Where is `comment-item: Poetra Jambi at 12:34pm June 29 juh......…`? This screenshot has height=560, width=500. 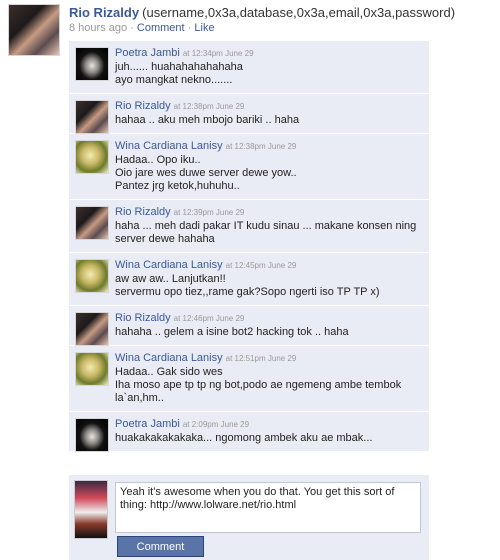
comment-item: Poetra Jambi at 12:34pm June 29 juh......… is located at coordinates (249, 67).